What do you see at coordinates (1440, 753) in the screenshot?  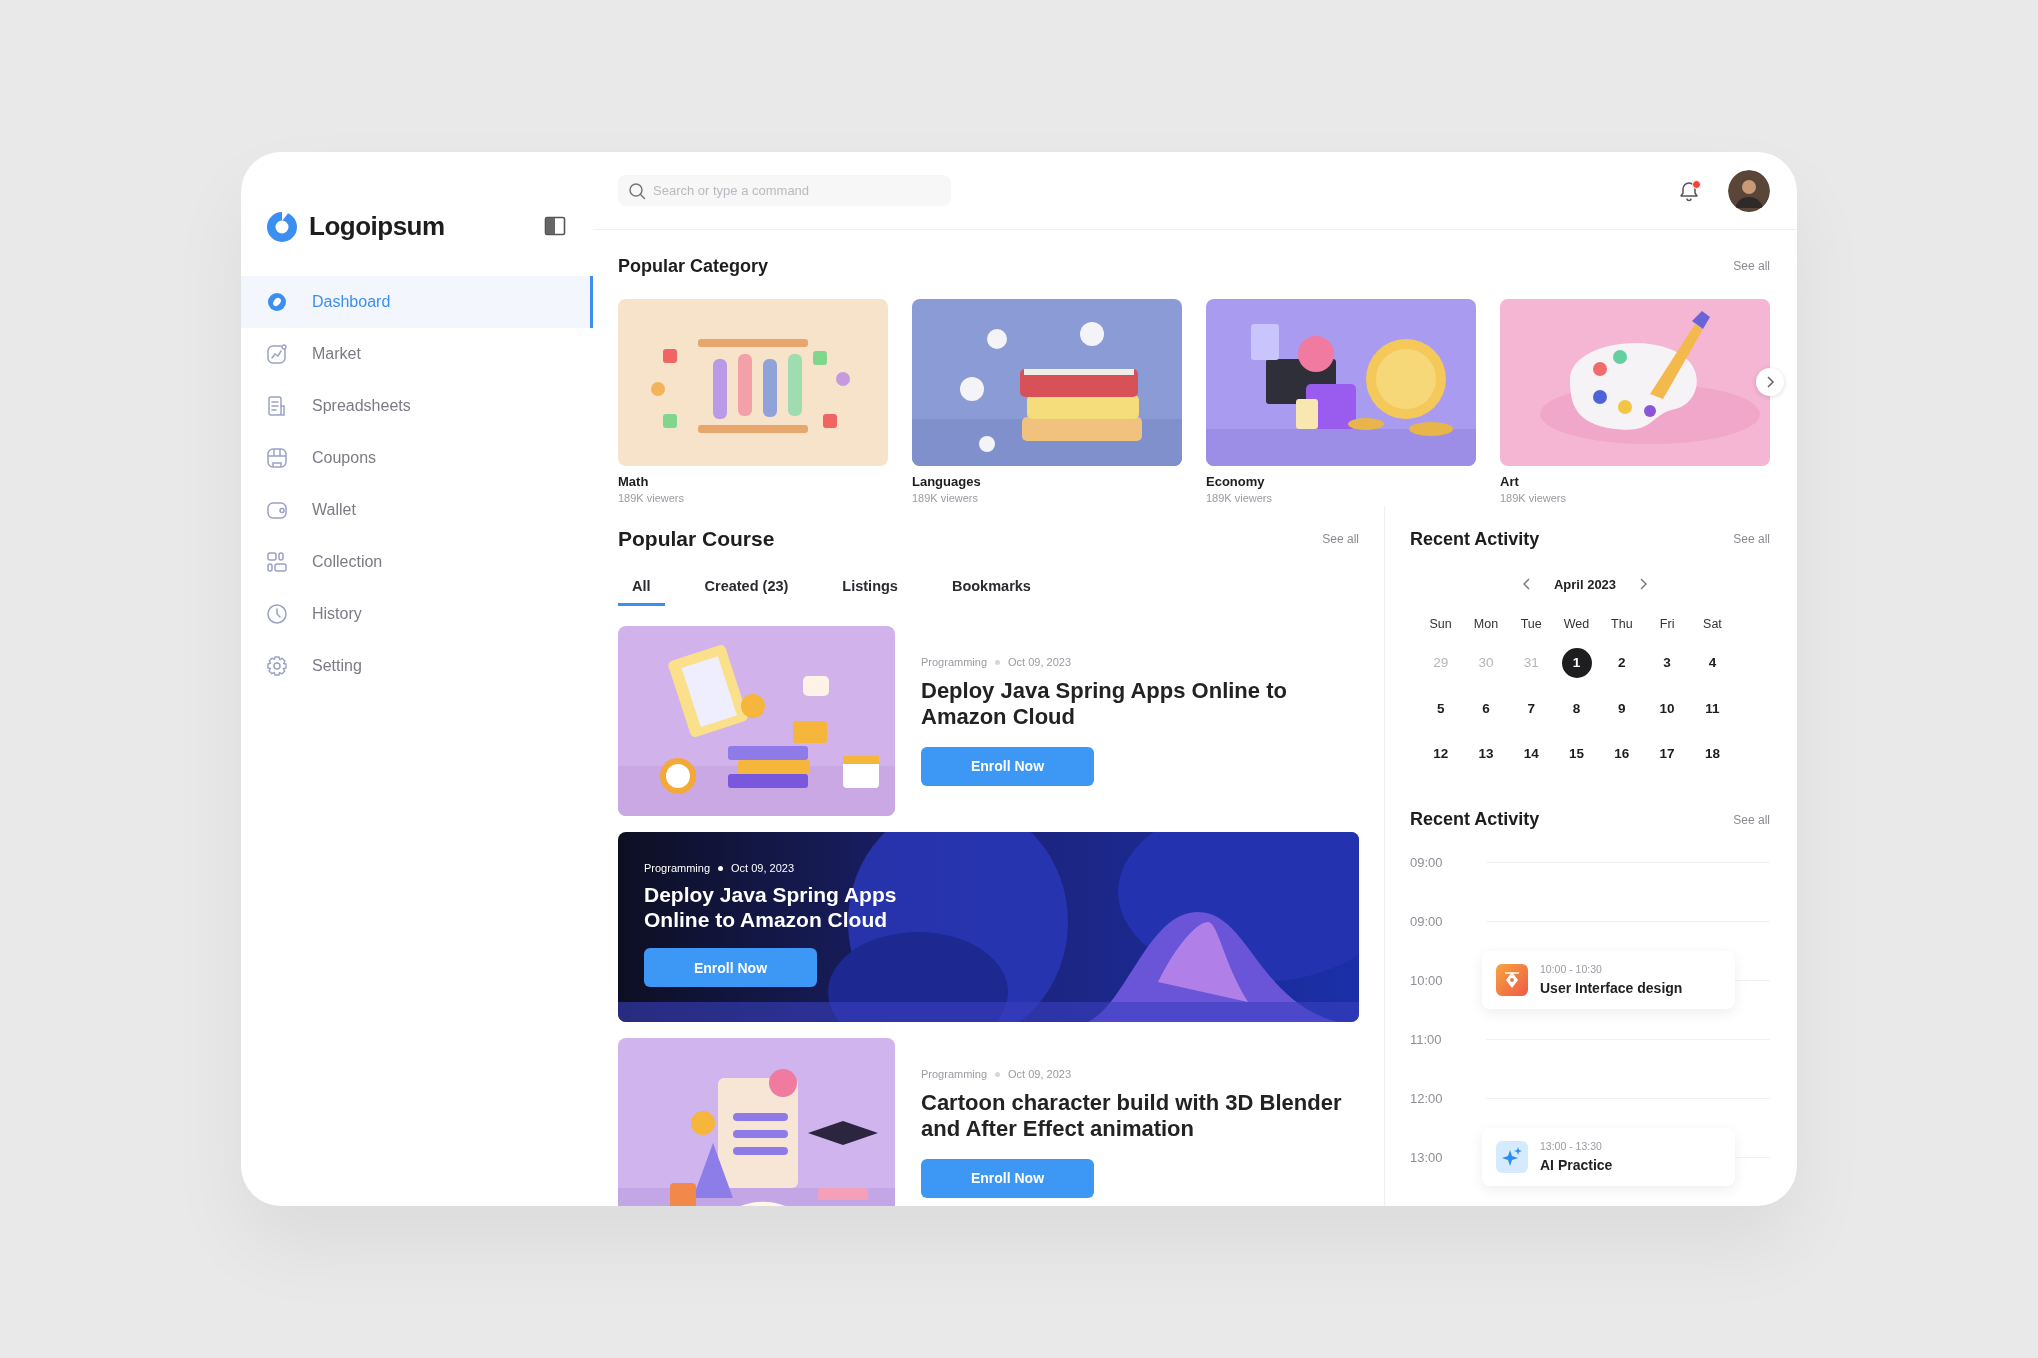 I see `calendar-day: 12` at bounding box center [1440, 753].